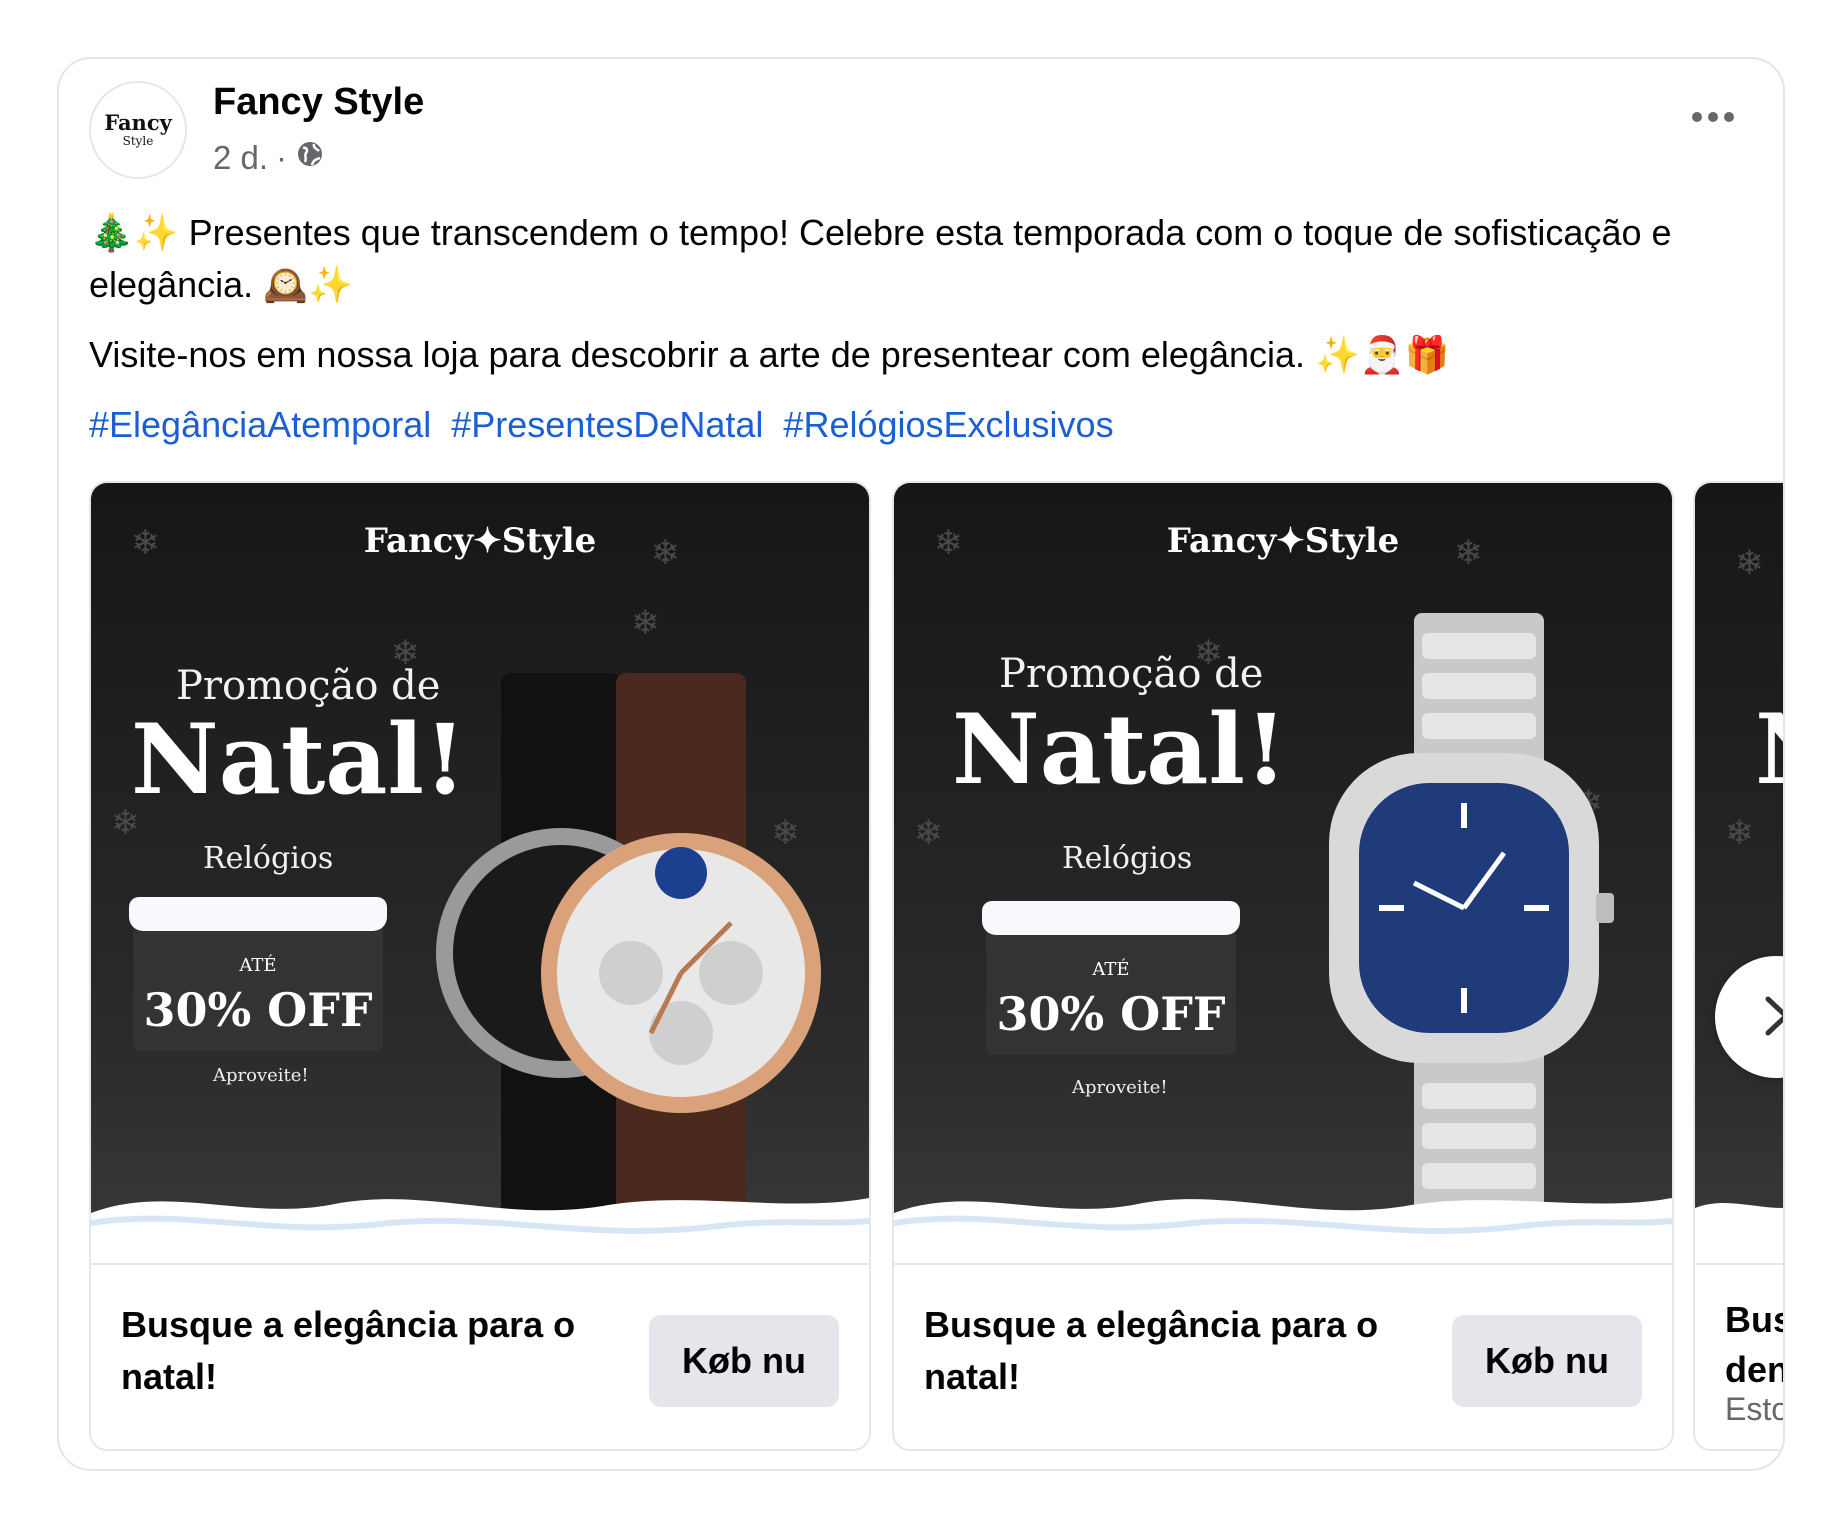 The height and width of the screenshot is (1528, 1840). What do you see at coordinates (138, 122) in the screenshot?
I see `avatar-logo-text: Fancy` at bounding box center [138, 122].